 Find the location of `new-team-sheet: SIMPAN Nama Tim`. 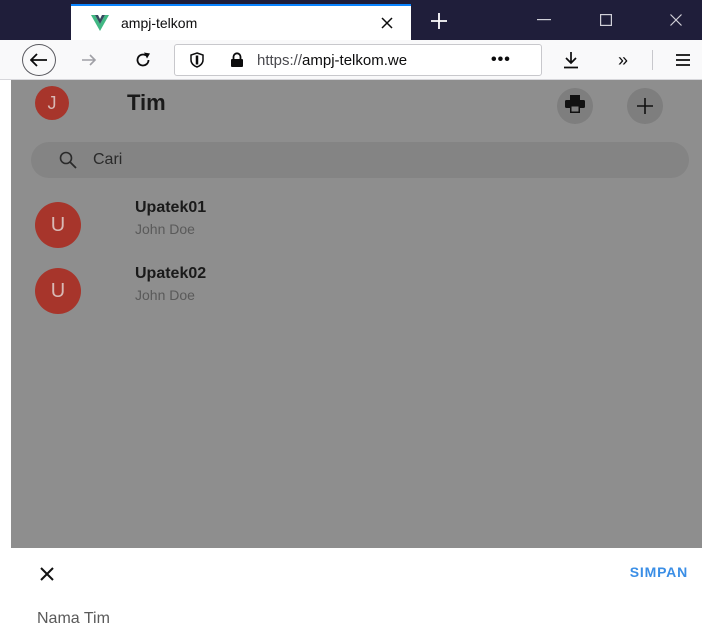

new-team-sheet: SIMPAN Nama Tim is located at coordinates (356, 589).